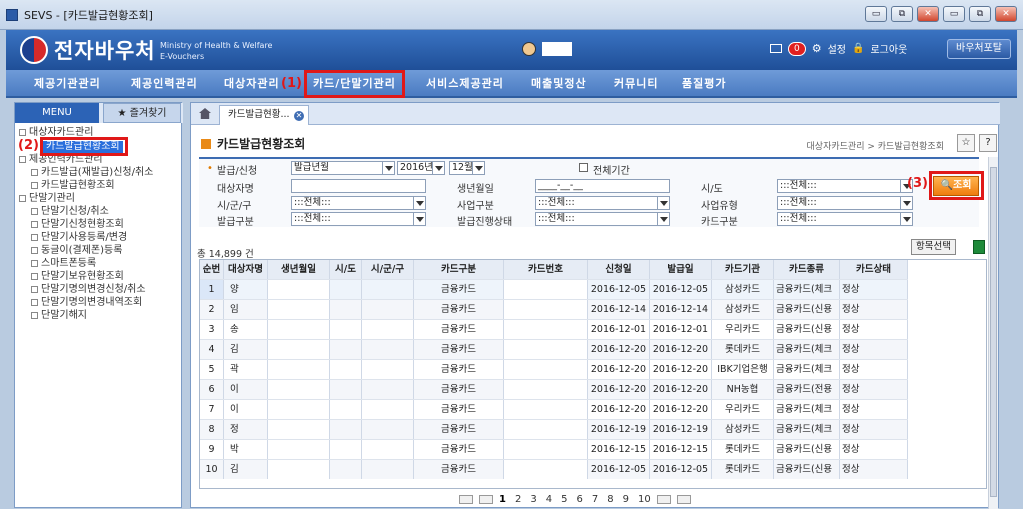 The height and width of the screenshot is (509, 1023). What do you see at coordinates (554, 289) in the screenshot?
I see `table-row: 1 양 금융카드 2016-12-05 2016-12-05 삼성카드 금융카드(체크 정상` at bounding box center [554, 289].